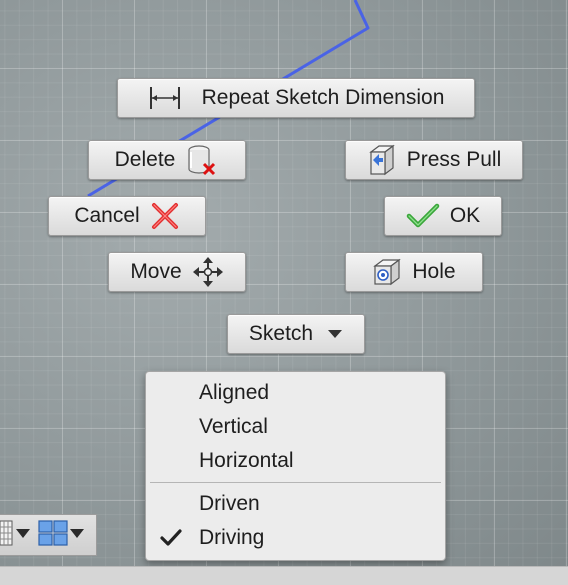  Describe the element at coordinates (156, 271) in the screenshot. I see `move-label: Move` at that location.